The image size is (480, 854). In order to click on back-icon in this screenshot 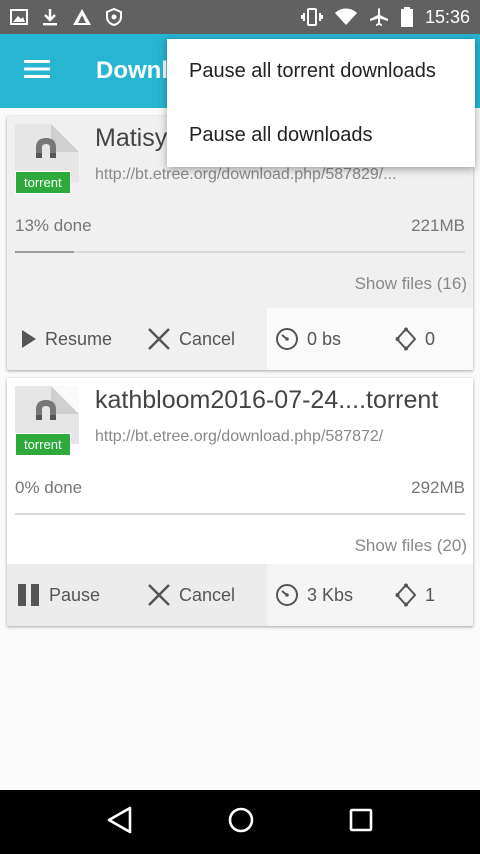, I will do `click(120, 822)`.